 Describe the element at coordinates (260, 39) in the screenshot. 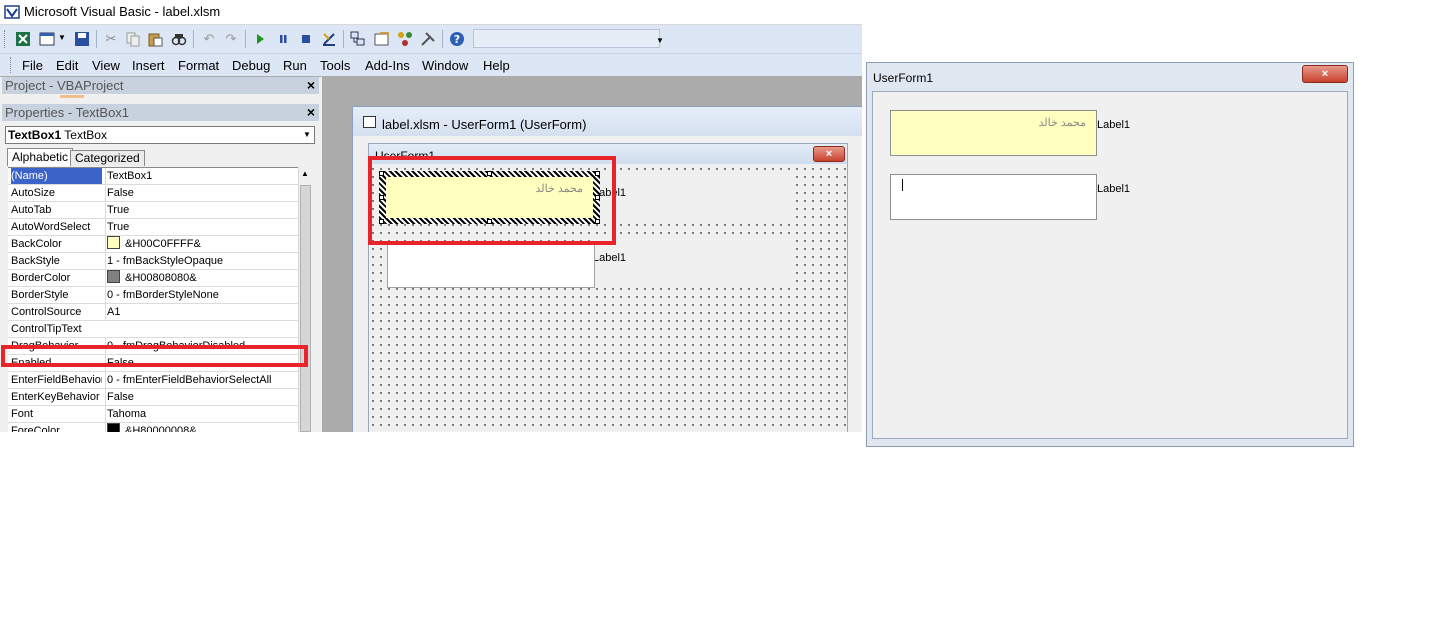

I see `run-icon` at that location.